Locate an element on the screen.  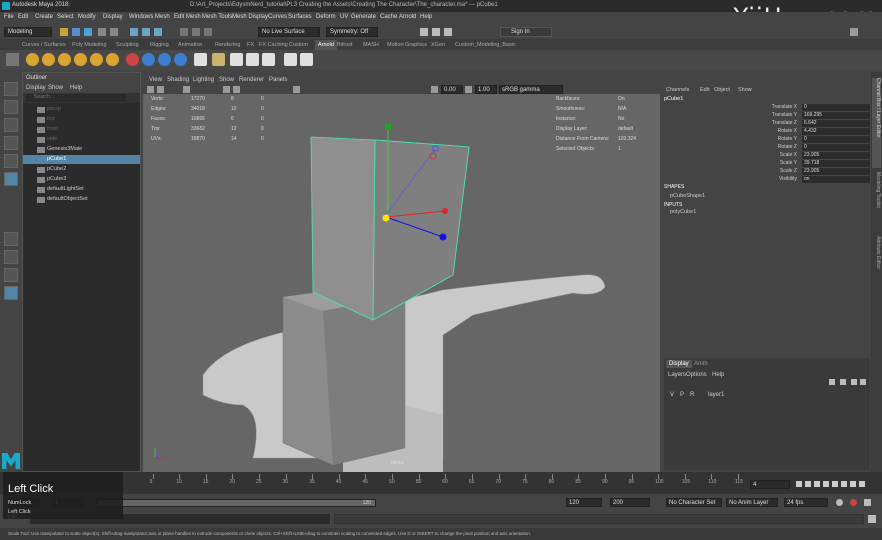
layer-menu-help: Help is located at coordinates (718, 375).